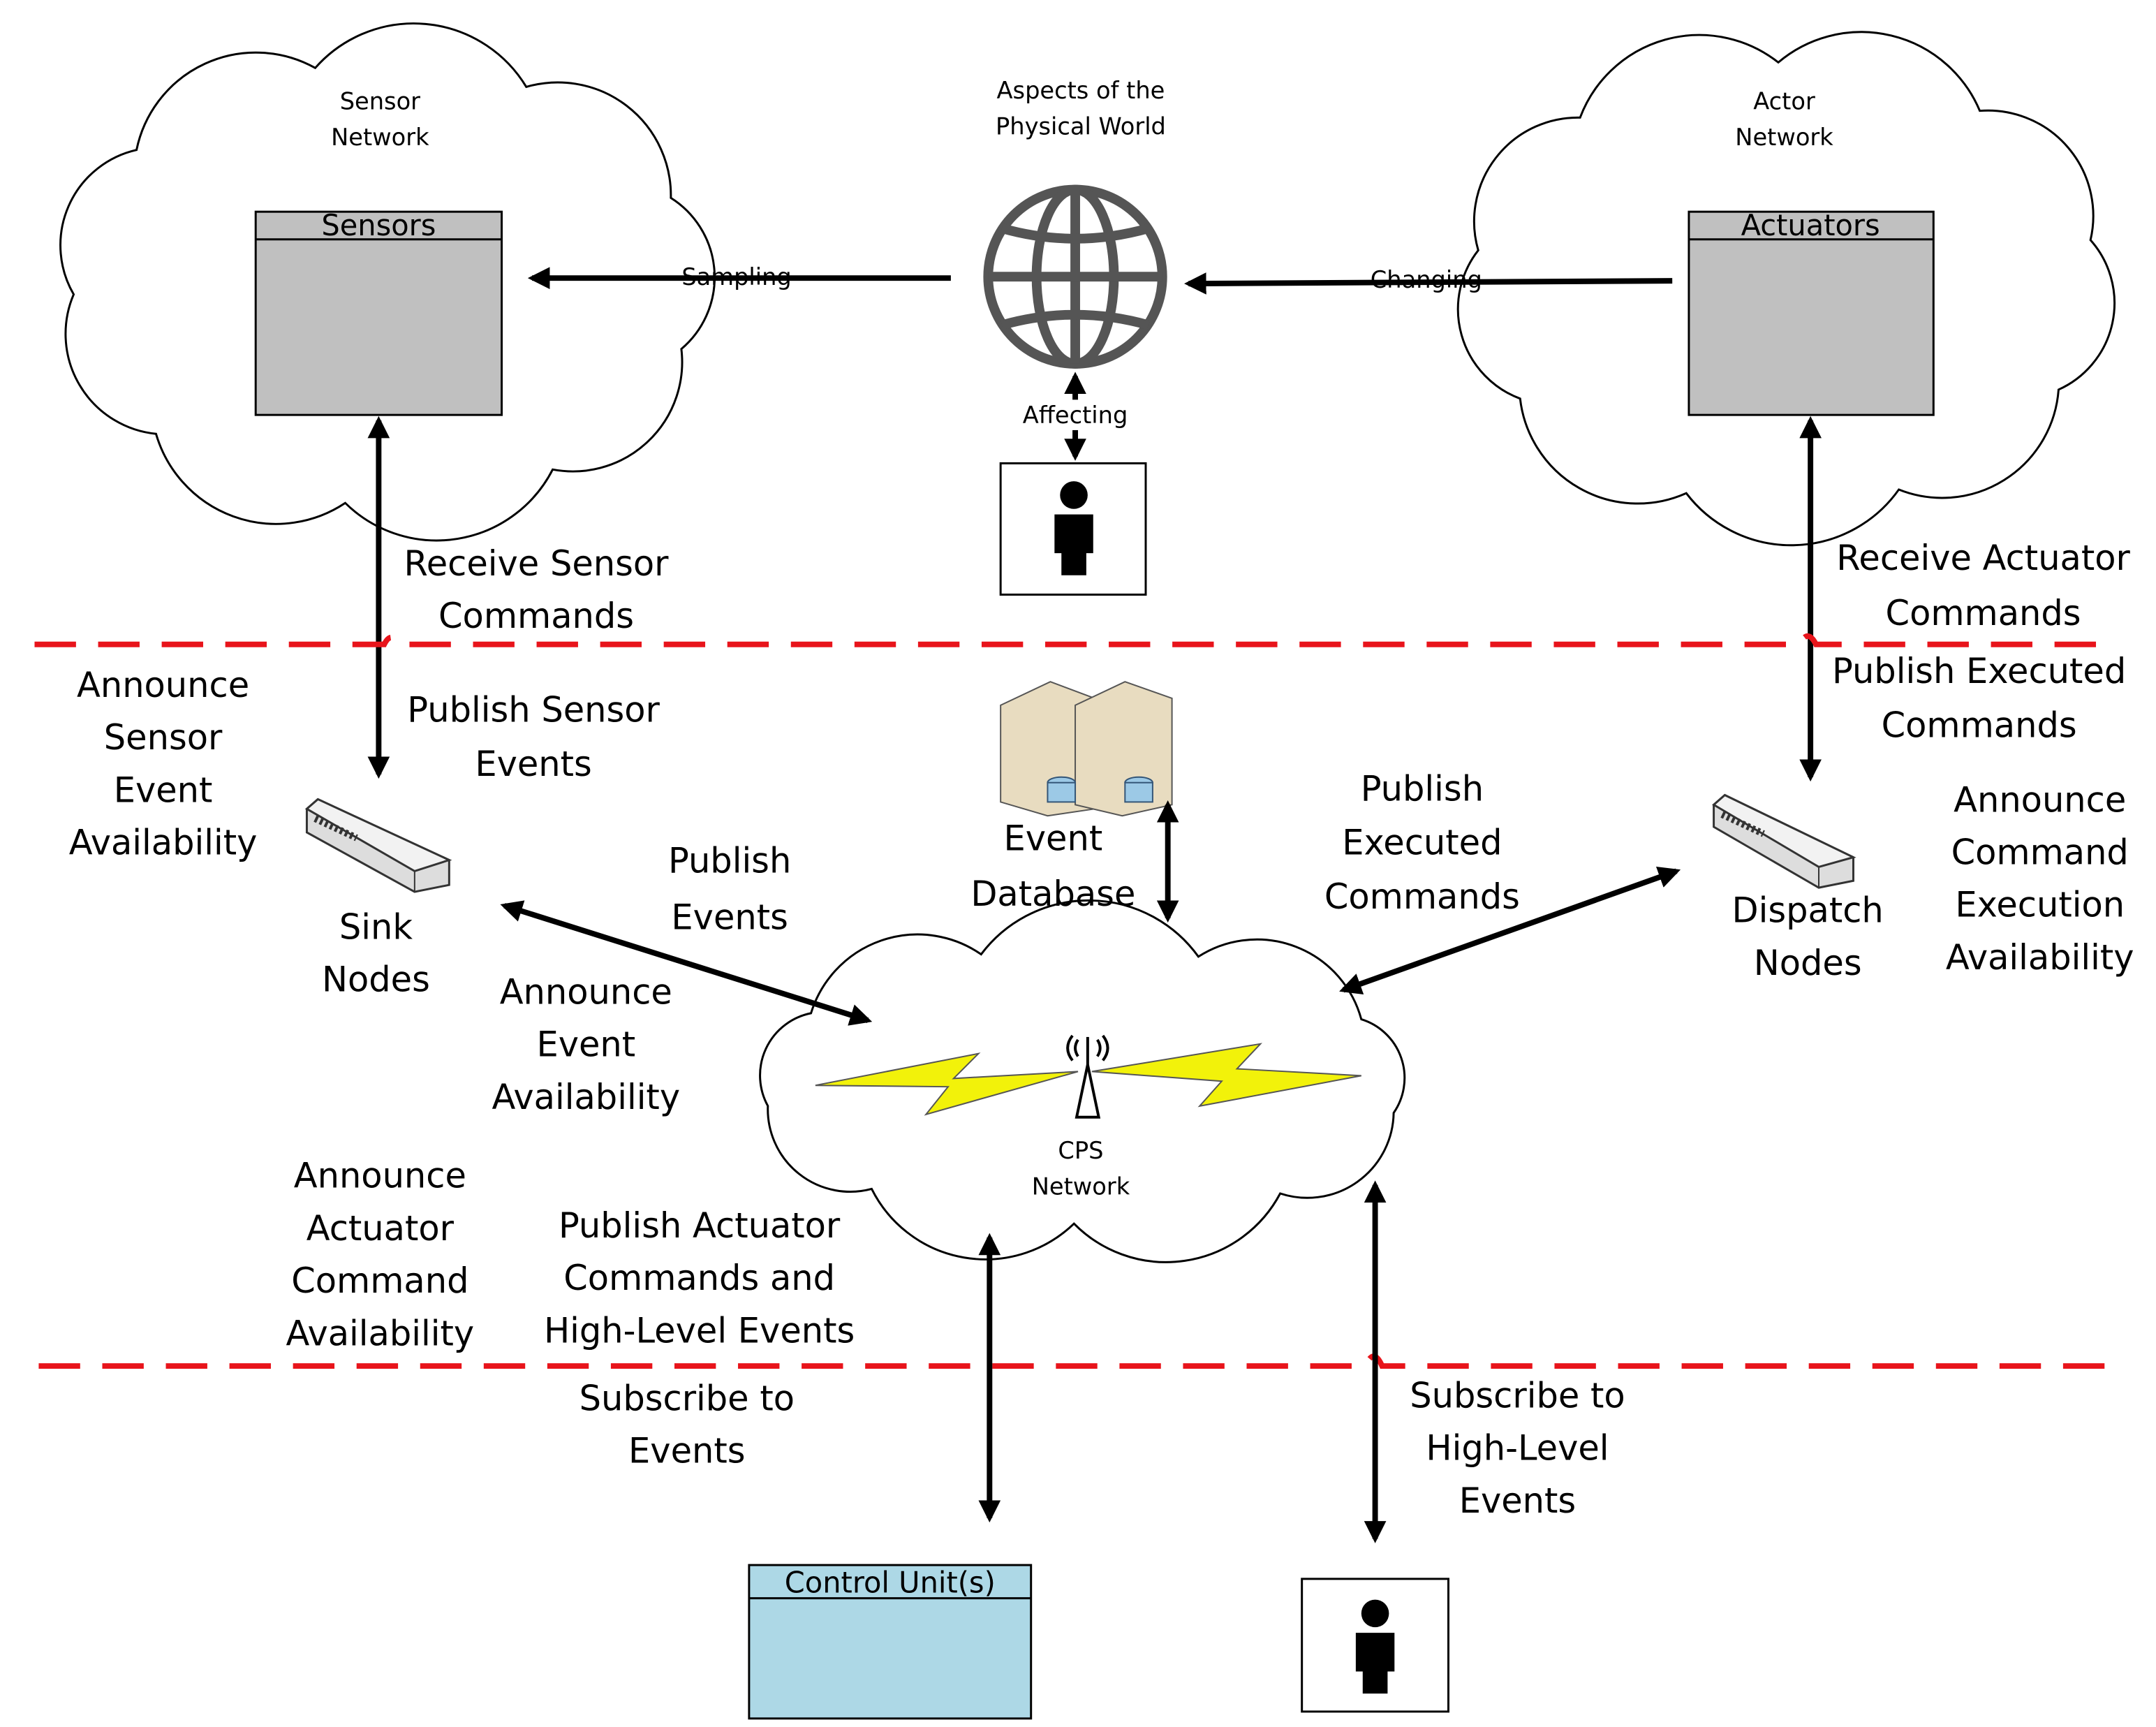  Describe the element at coordinates (1081, 90) in the screenshot. I see `physical-world-label: Aspects of the` at that location.